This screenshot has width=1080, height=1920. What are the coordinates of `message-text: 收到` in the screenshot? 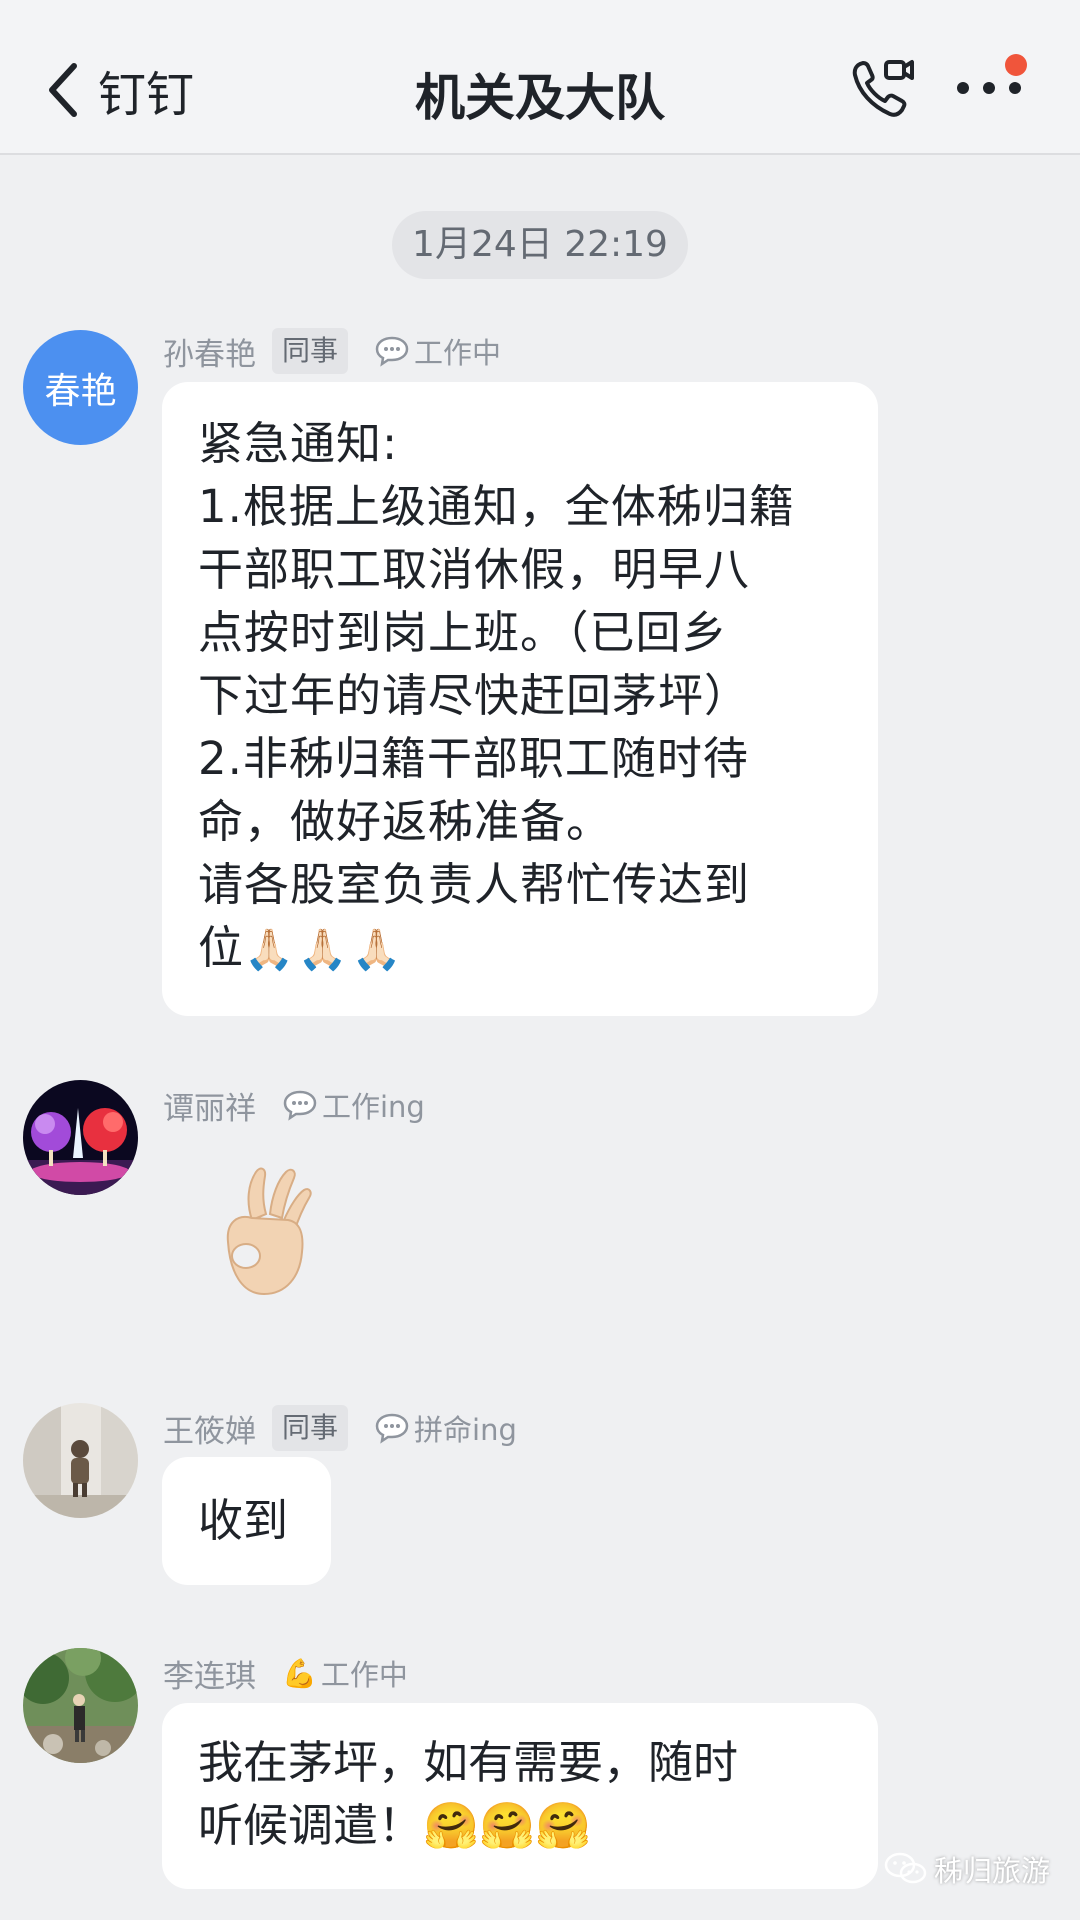 It's located at (243, 1520).